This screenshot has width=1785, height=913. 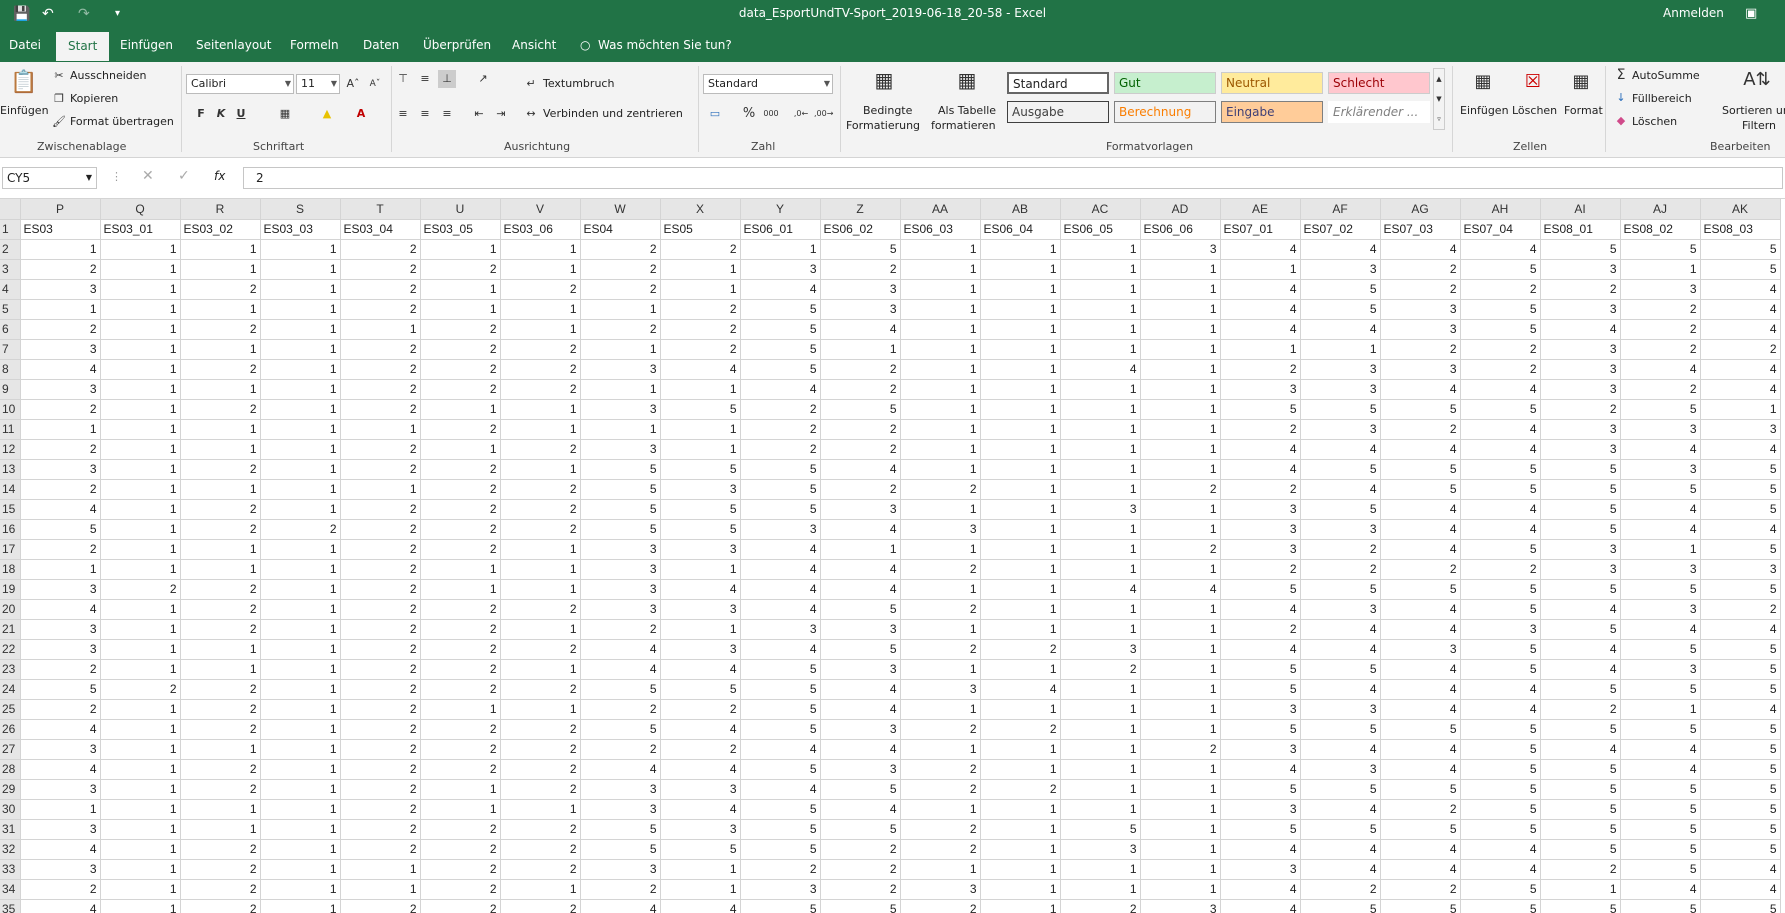 I want to click on format-painter-button: Format übertragen, so click(x=122, y=121).